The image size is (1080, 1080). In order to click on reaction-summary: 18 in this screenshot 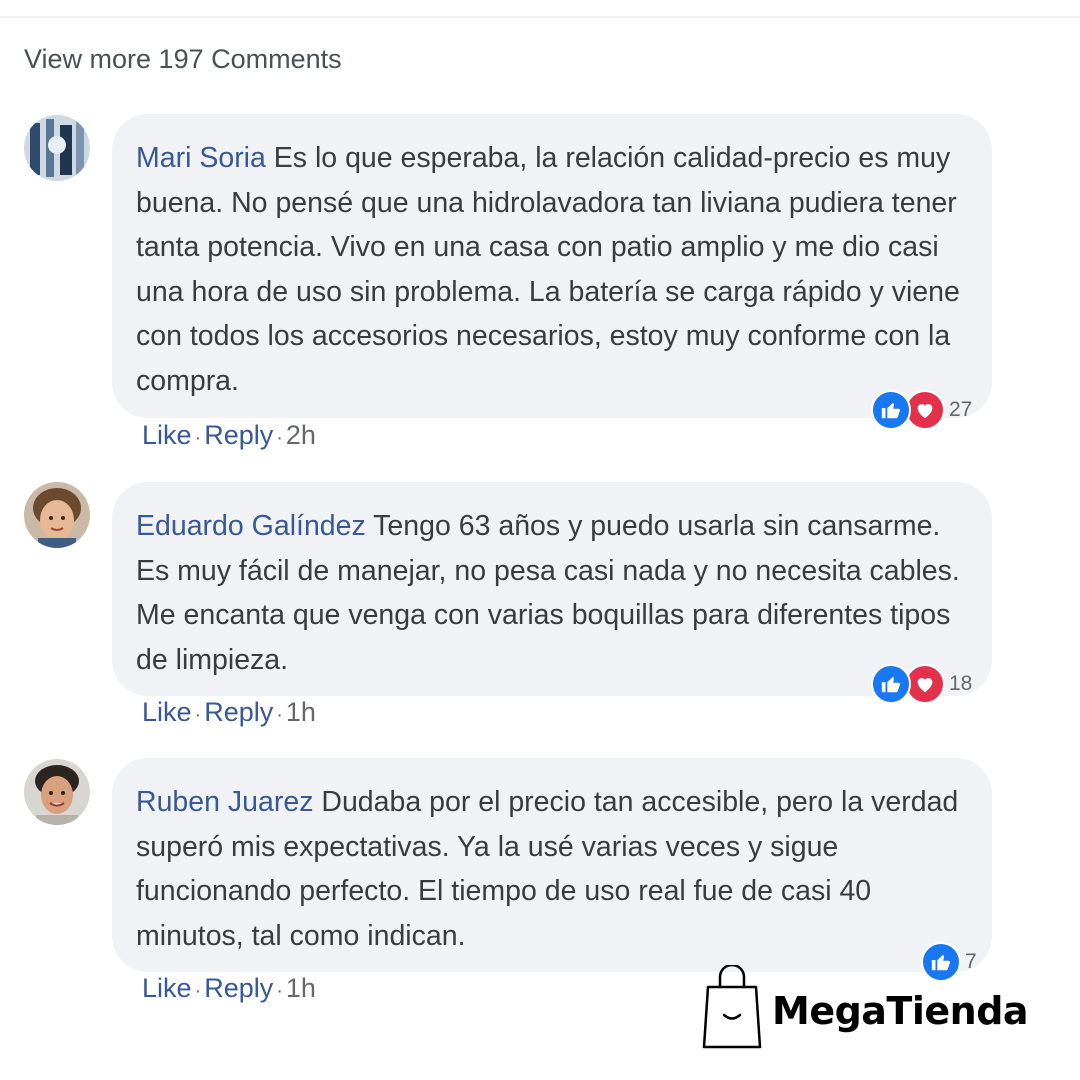, I will do `click(921, 684)`.